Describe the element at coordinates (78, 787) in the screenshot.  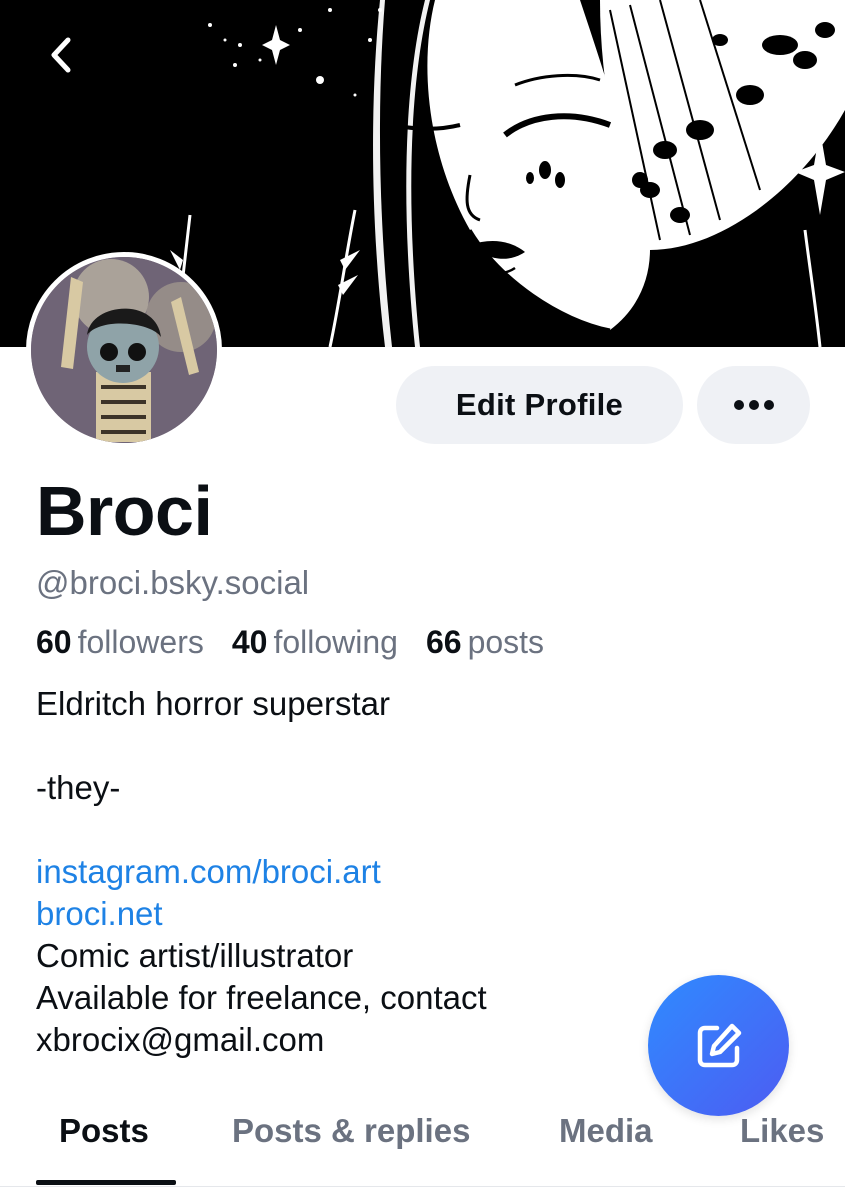
I see `bio-line: -they-` at that location.